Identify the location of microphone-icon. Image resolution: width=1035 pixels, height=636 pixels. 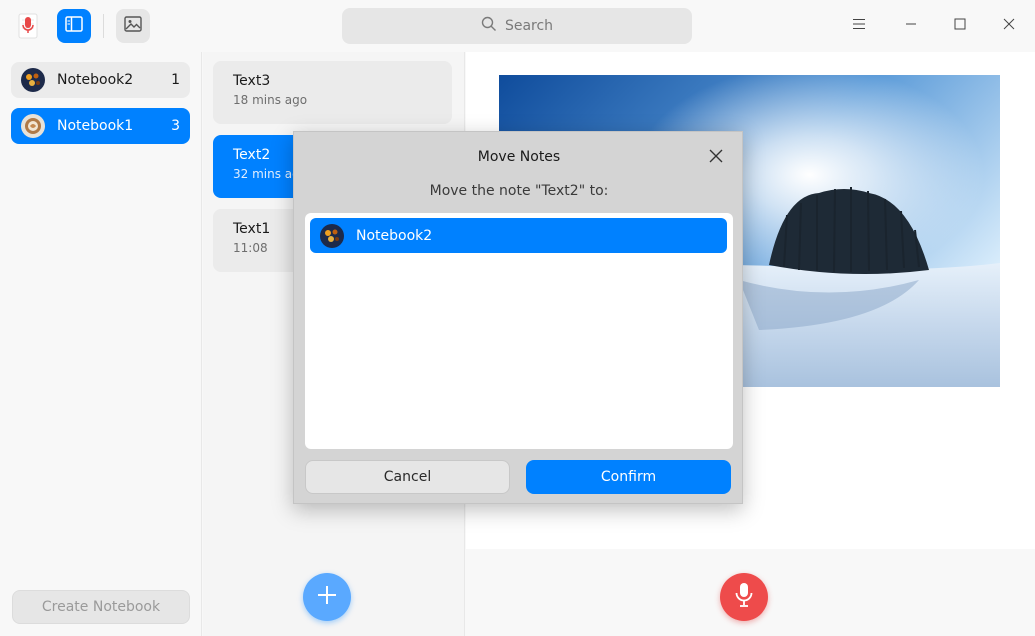
(744, 597).